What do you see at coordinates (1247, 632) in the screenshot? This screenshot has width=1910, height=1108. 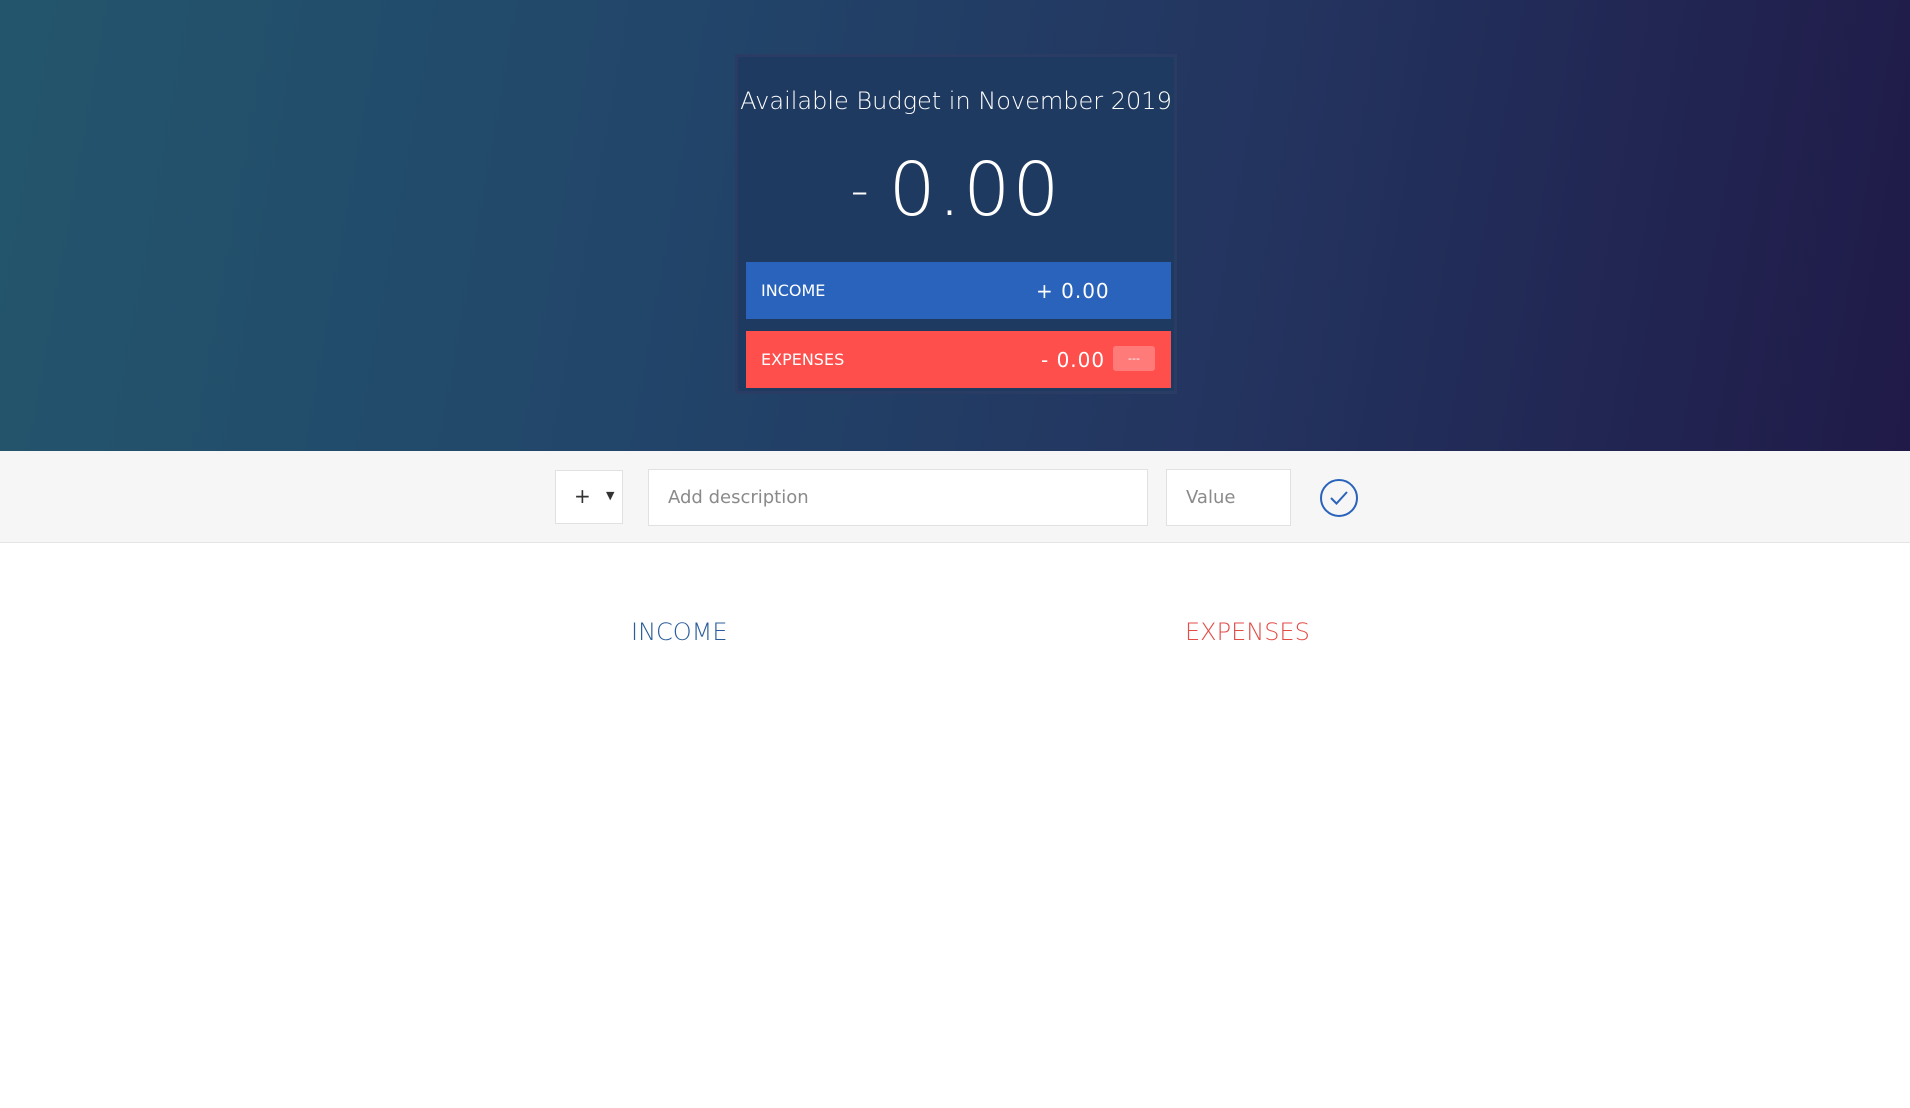 I see `expenses-list-title: EXPENSES` at bounding box center [1247, 632].